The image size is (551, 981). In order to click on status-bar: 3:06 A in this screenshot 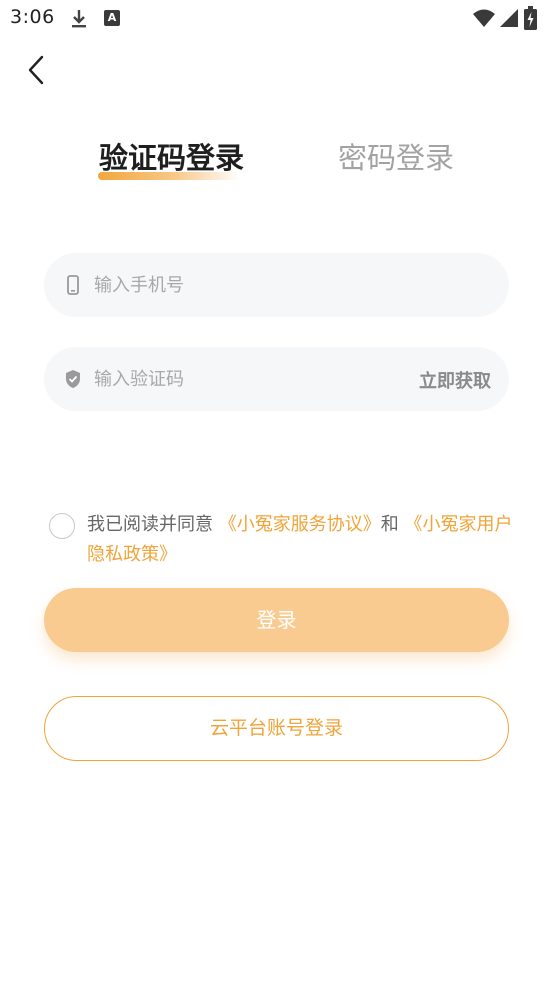, I will do `click(275, 19)`.